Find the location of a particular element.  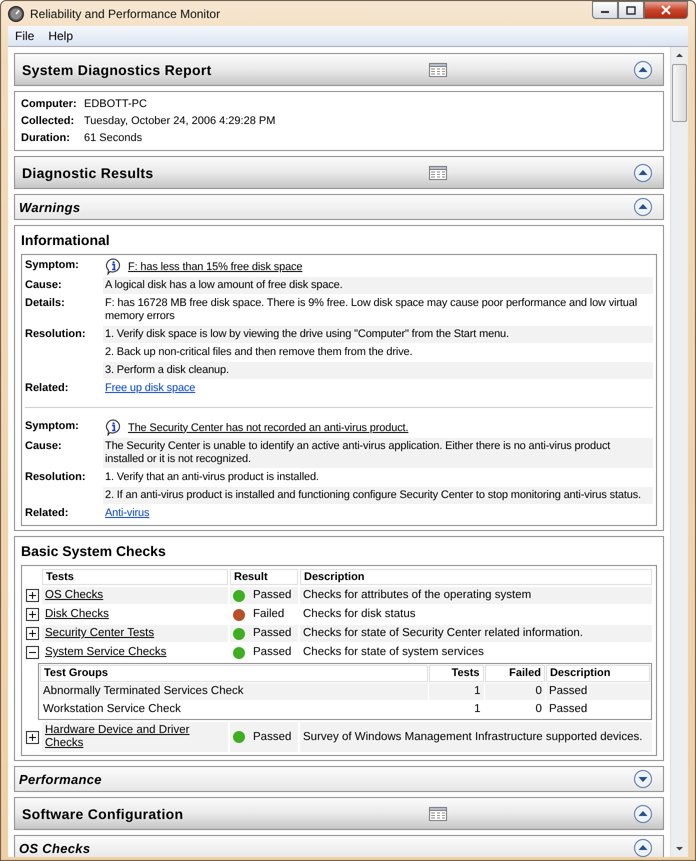

menu-item: File is located at coordinates (25, 36).